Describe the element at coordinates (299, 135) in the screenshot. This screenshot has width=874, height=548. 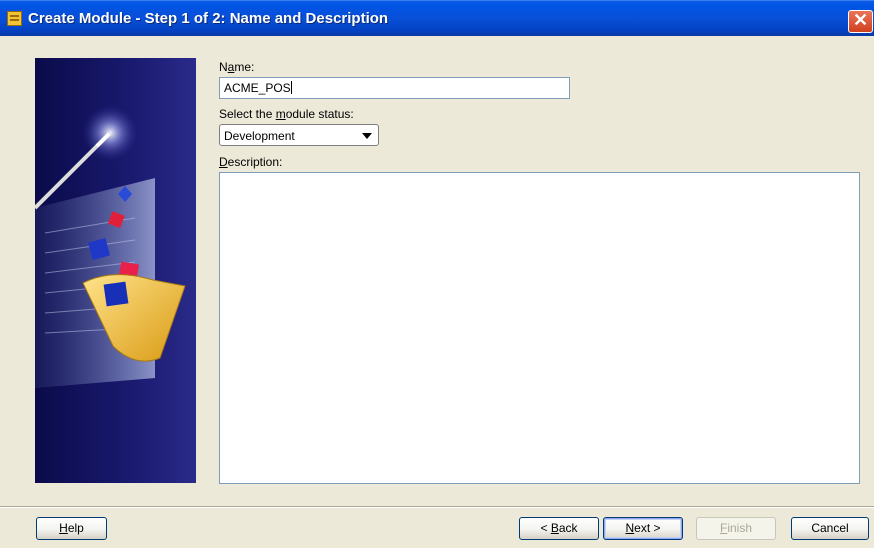
I see `module-status-dropdown: Development` at that location.